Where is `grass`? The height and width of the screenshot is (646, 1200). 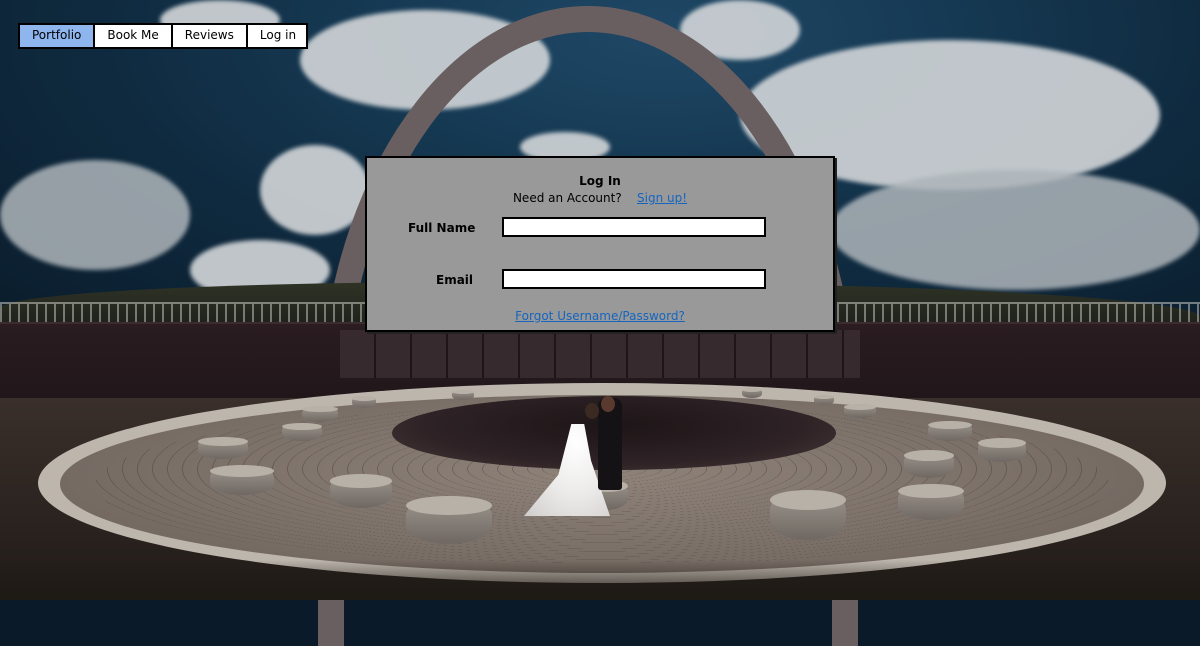
grass is located at coordinates (600, 580).